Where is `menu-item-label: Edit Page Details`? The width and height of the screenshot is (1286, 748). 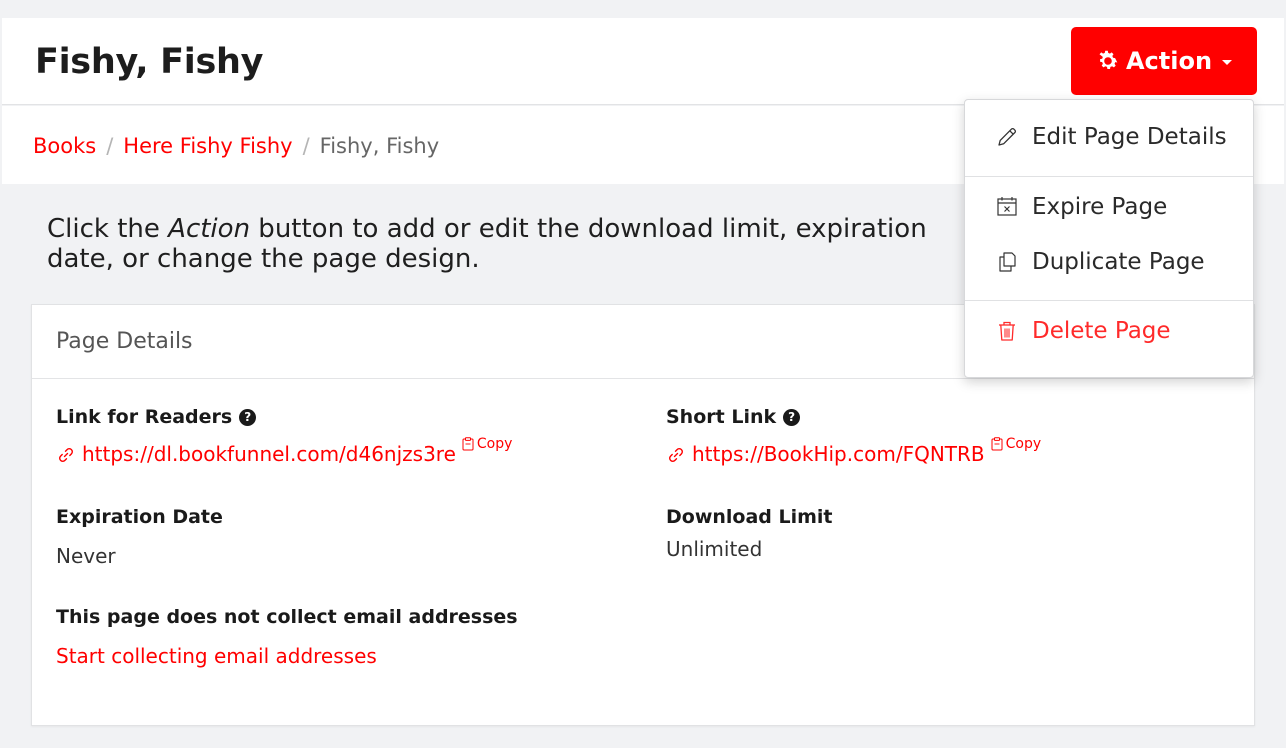
menu-item-label: Edit Page Details is located at coordinates (1129, 137).